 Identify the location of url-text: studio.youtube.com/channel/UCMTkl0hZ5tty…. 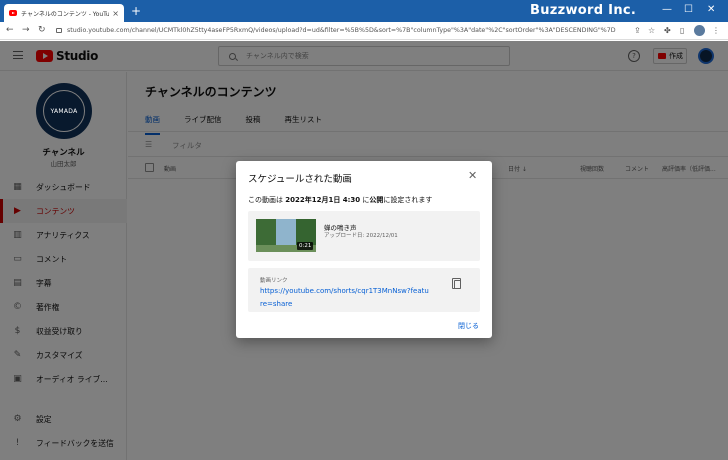
(341, 30).